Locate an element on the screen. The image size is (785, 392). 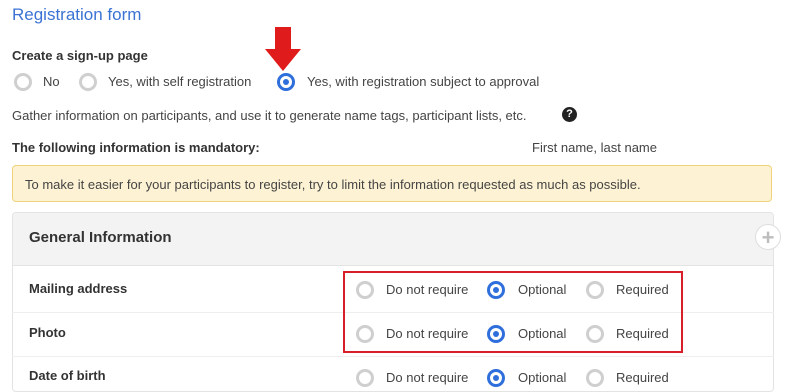
panel-header: General Information is located at coordinates (393, 239).